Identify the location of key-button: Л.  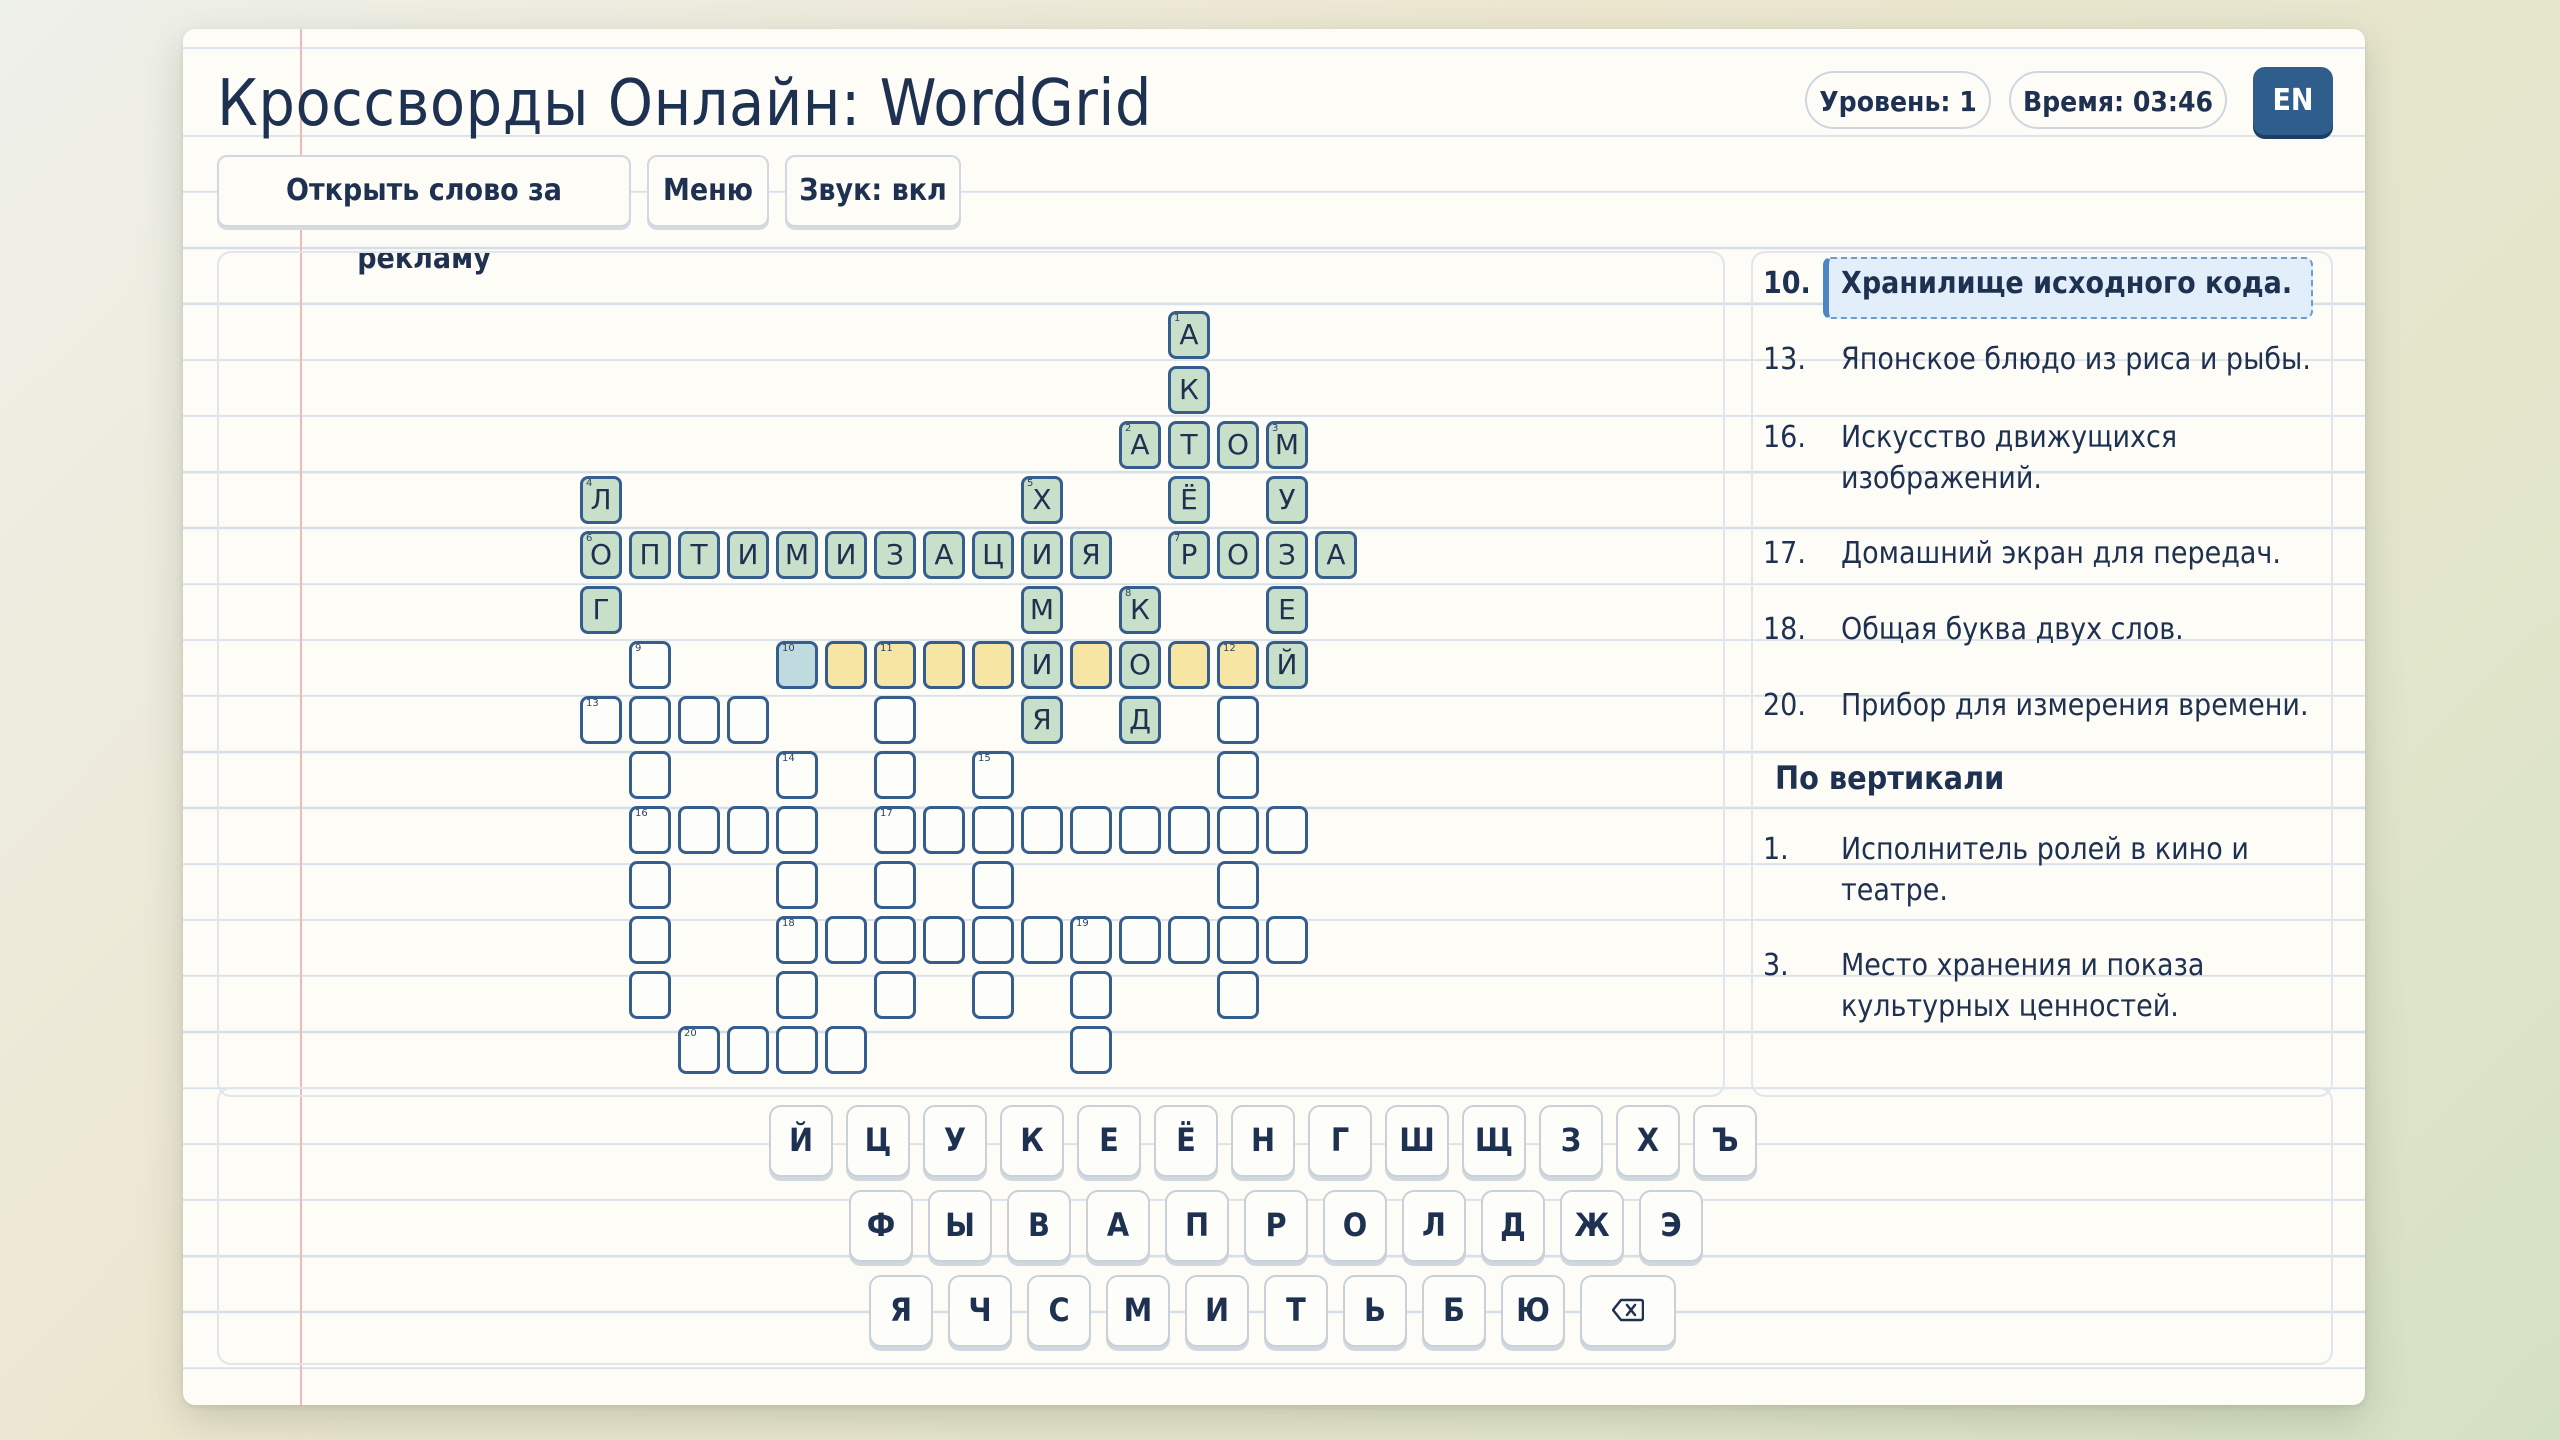
(1434, 1226).